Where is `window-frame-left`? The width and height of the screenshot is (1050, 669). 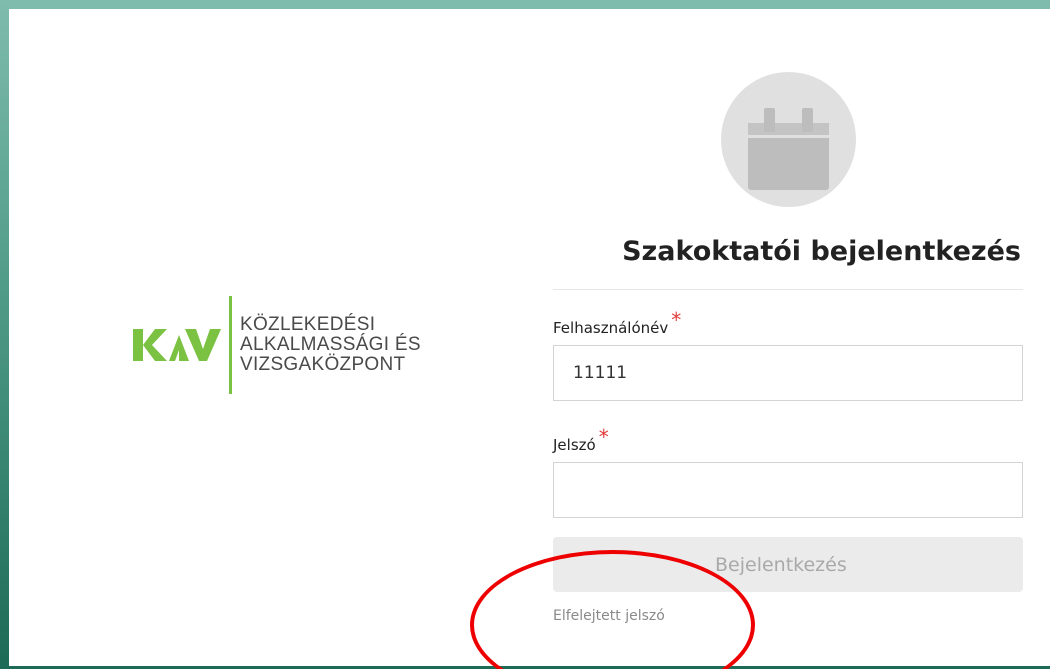 window-frame-left is located at coordinates (4, 334).